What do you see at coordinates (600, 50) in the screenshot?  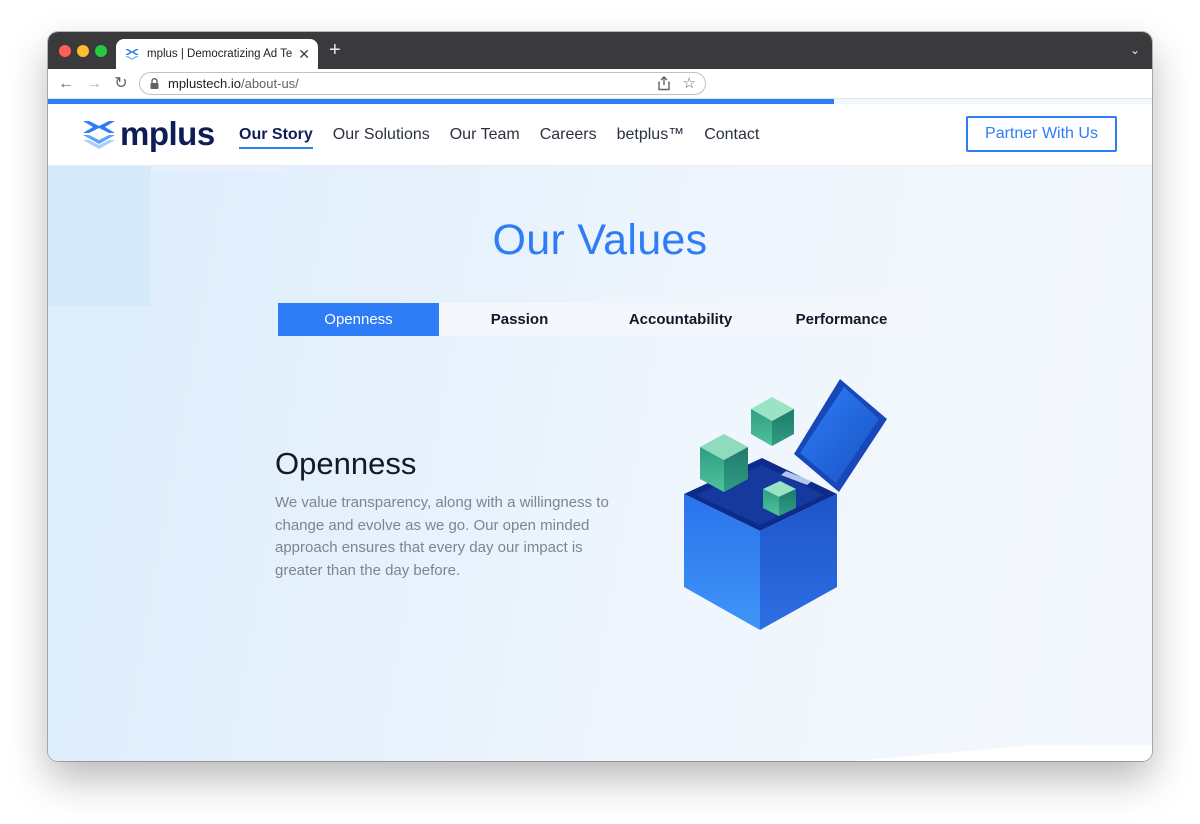 I see `tab-strip: mplus | Democratizing Ad Tech ✕ + ⌄` at bounding box center [600, 50].